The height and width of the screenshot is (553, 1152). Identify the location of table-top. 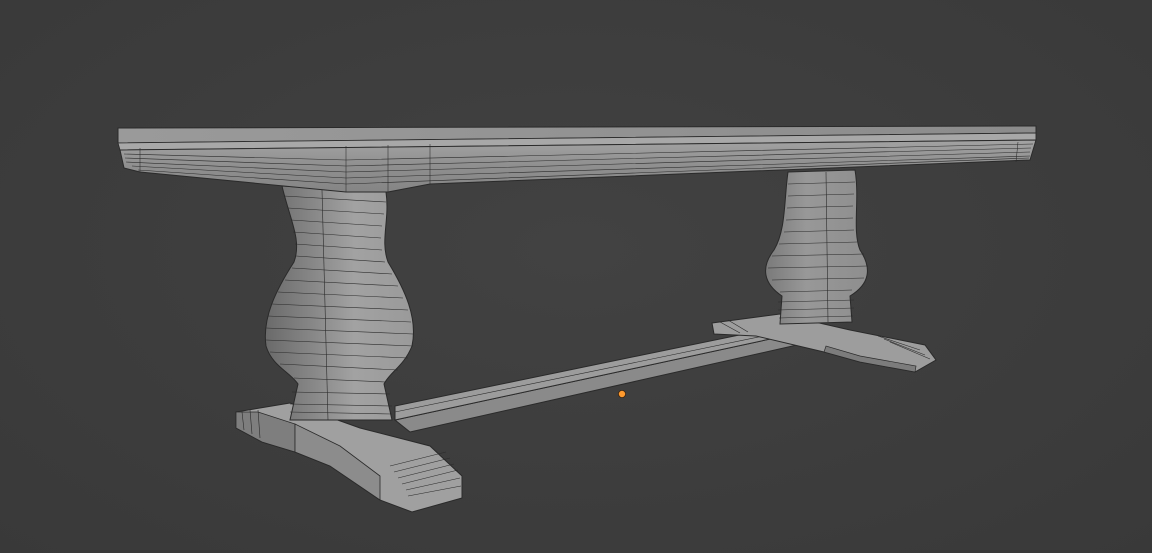
(577, 159).